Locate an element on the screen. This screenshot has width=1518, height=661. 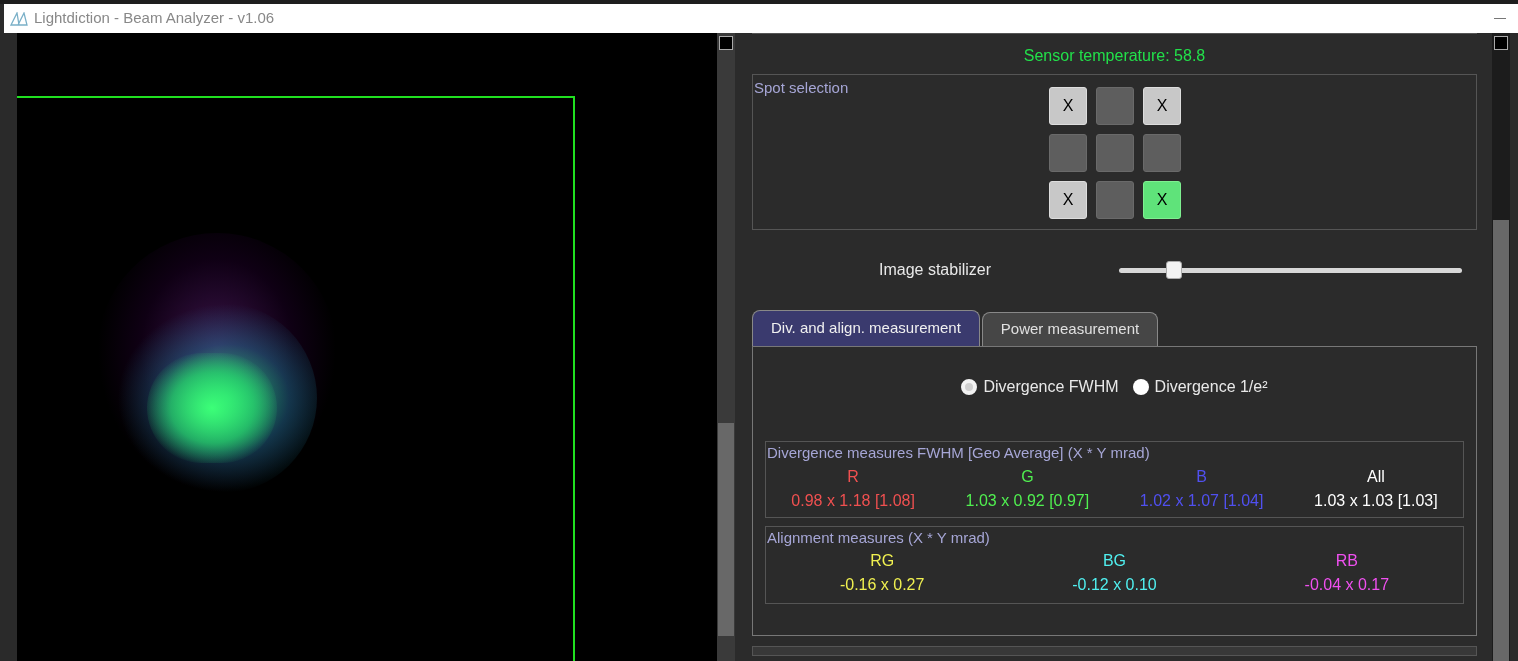
measure-value: -0.04 x 0.17 is located at coordinates (1347, 585).